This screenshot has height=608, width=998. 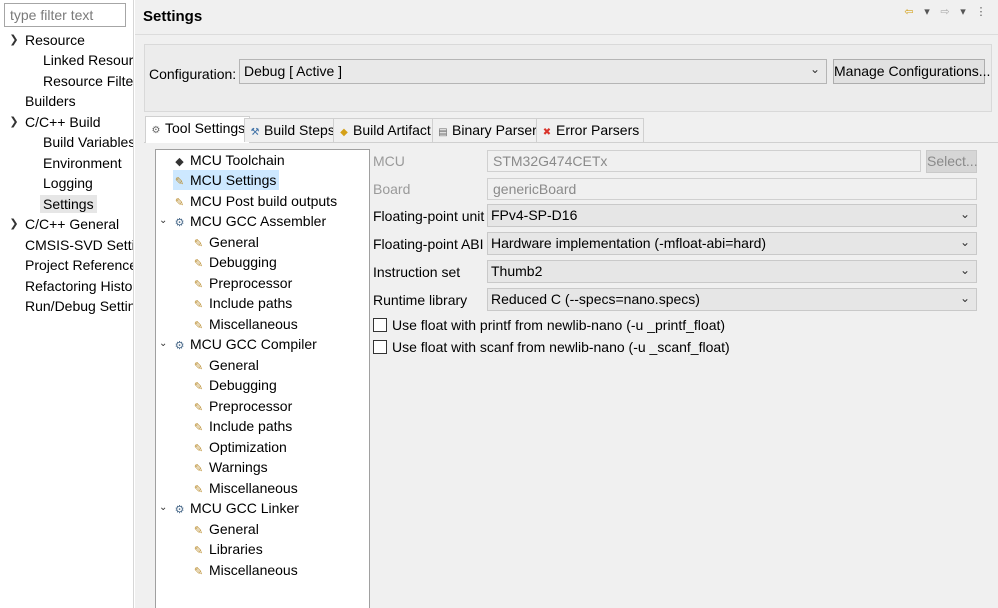 What do you see at coordinates (234, 262) in the screenshot?
I see `tree-item-assembler-debugging: ✎ Debugging` at bounding box center [234, 262].